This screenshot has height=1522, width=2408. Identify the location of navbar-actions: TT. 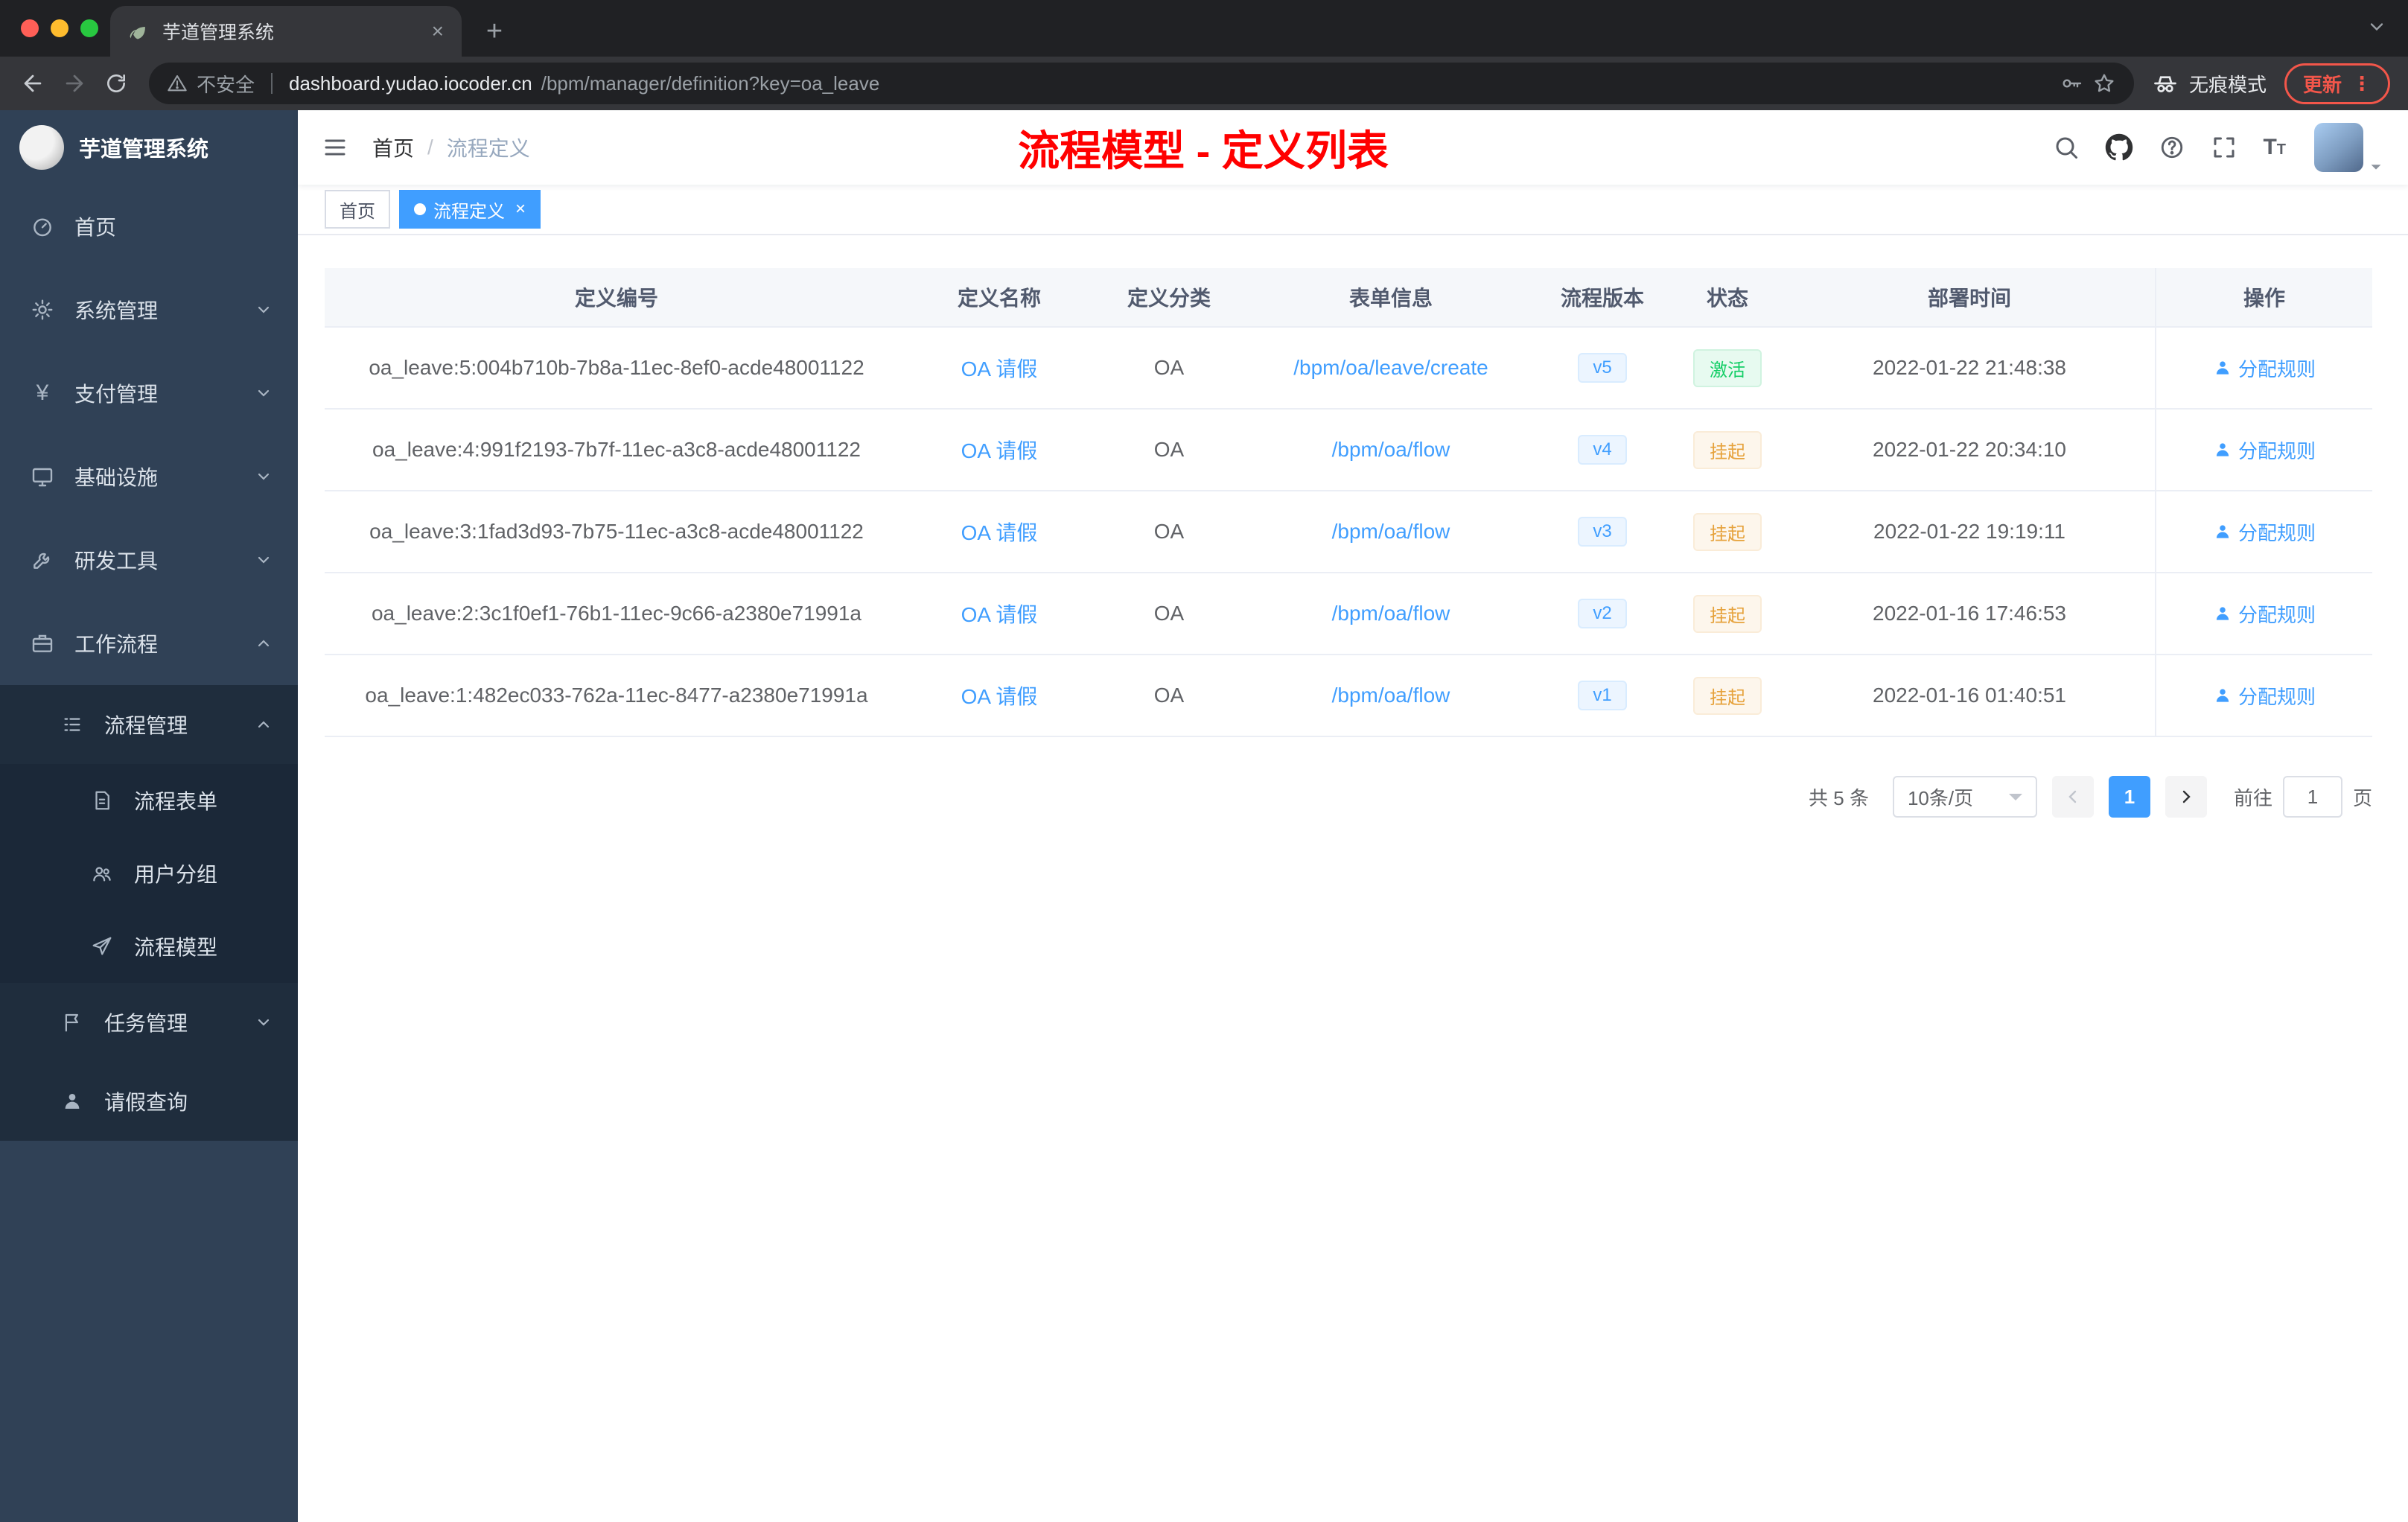
(2218, 147).